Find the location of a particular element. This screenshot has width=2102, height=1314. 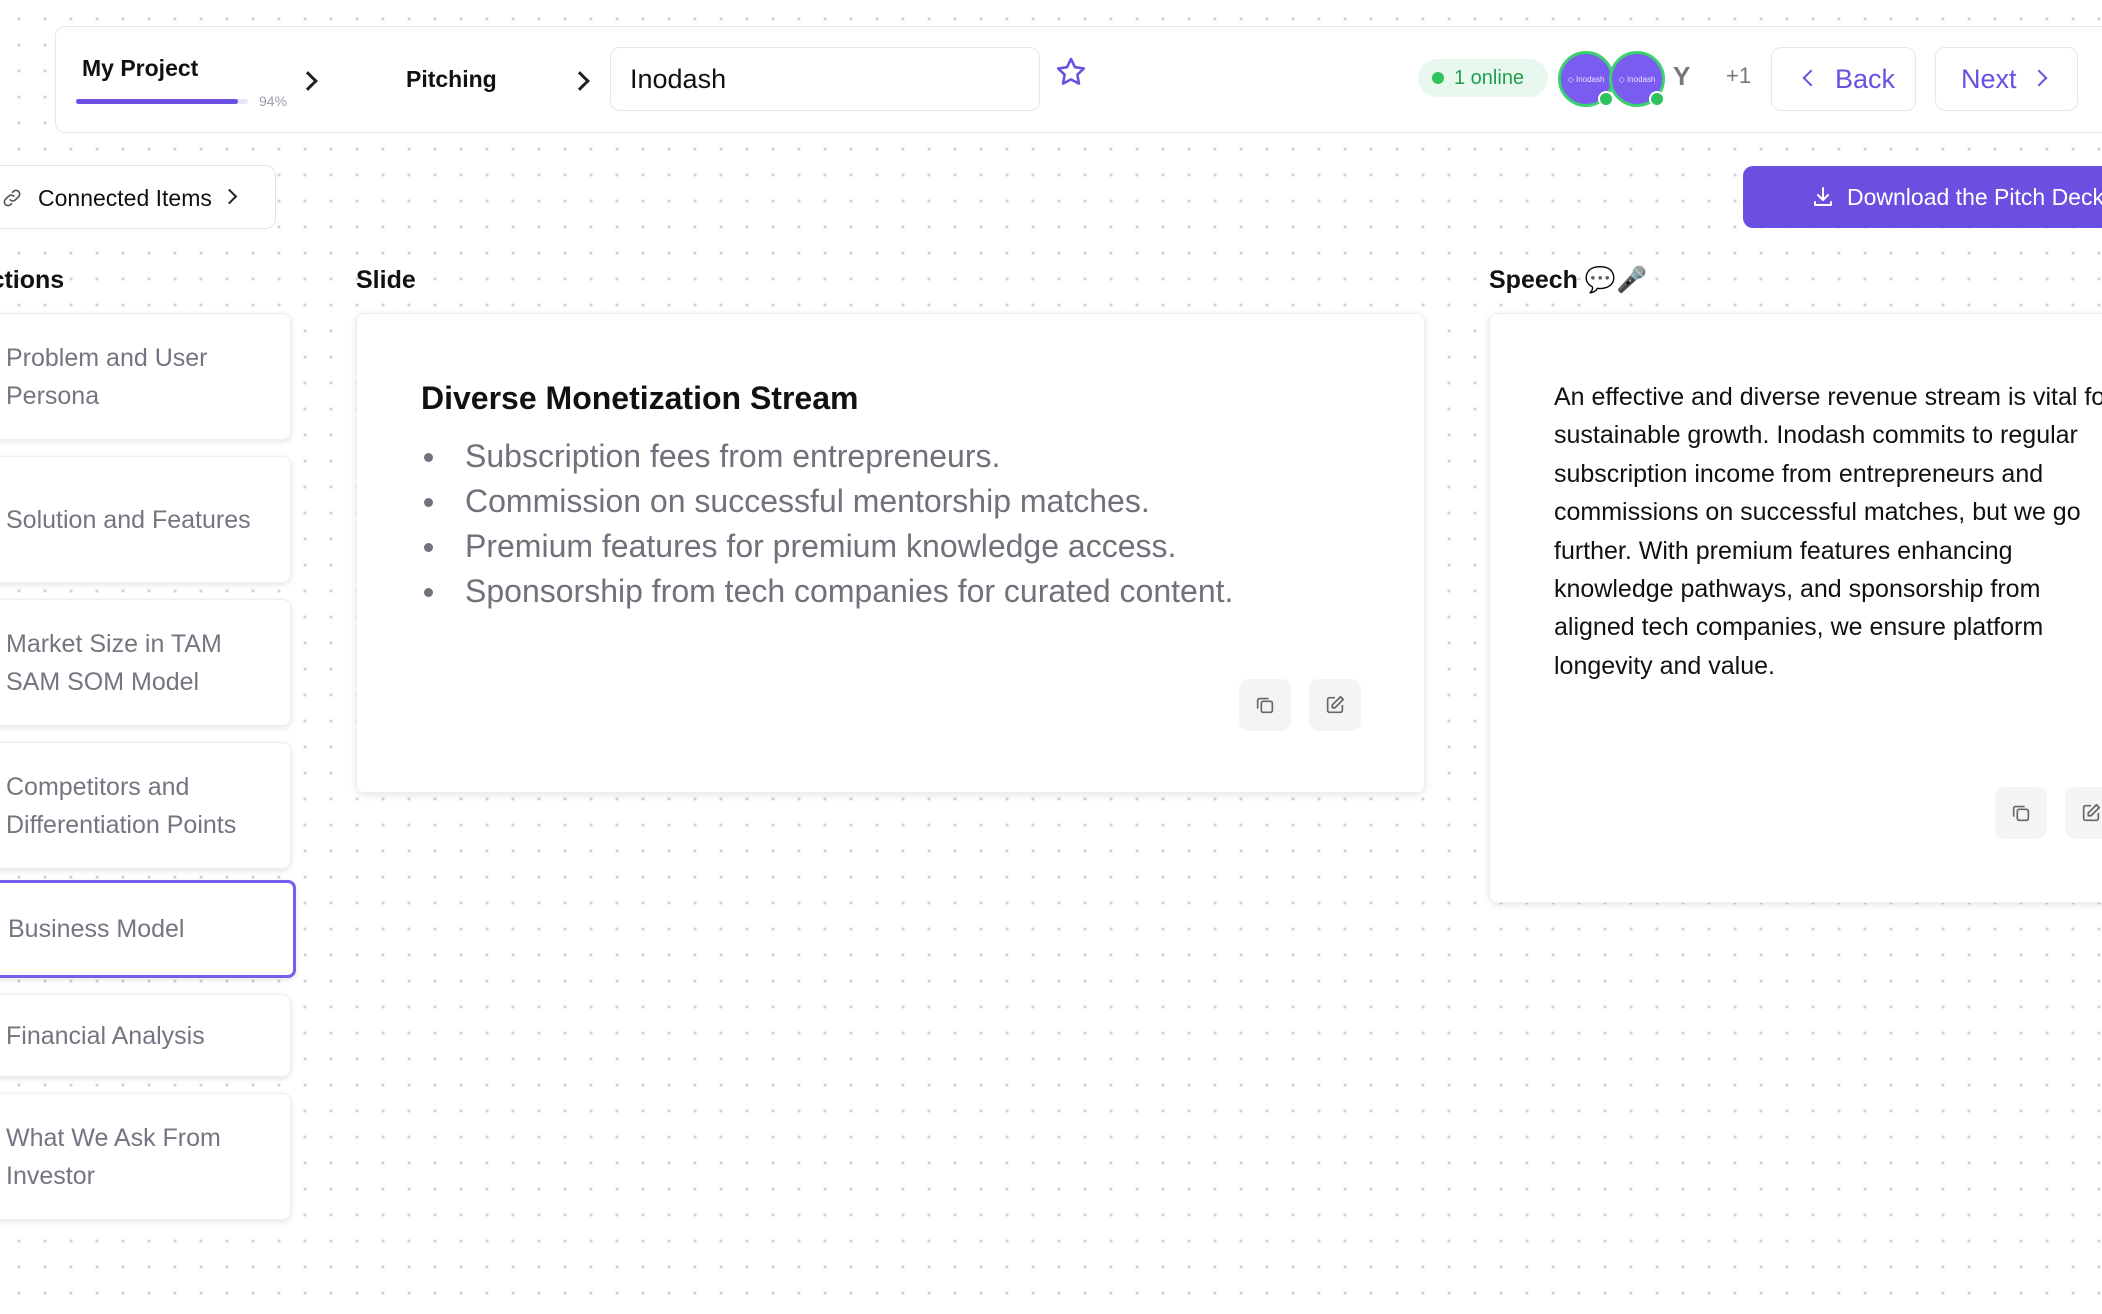

section-item-label: Problem and User Persona is located at coordinates (107, 376).